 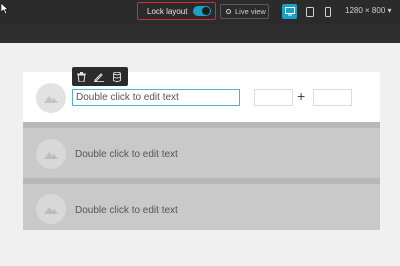 I want to click on input-box-right, so click(x=332, y=97).